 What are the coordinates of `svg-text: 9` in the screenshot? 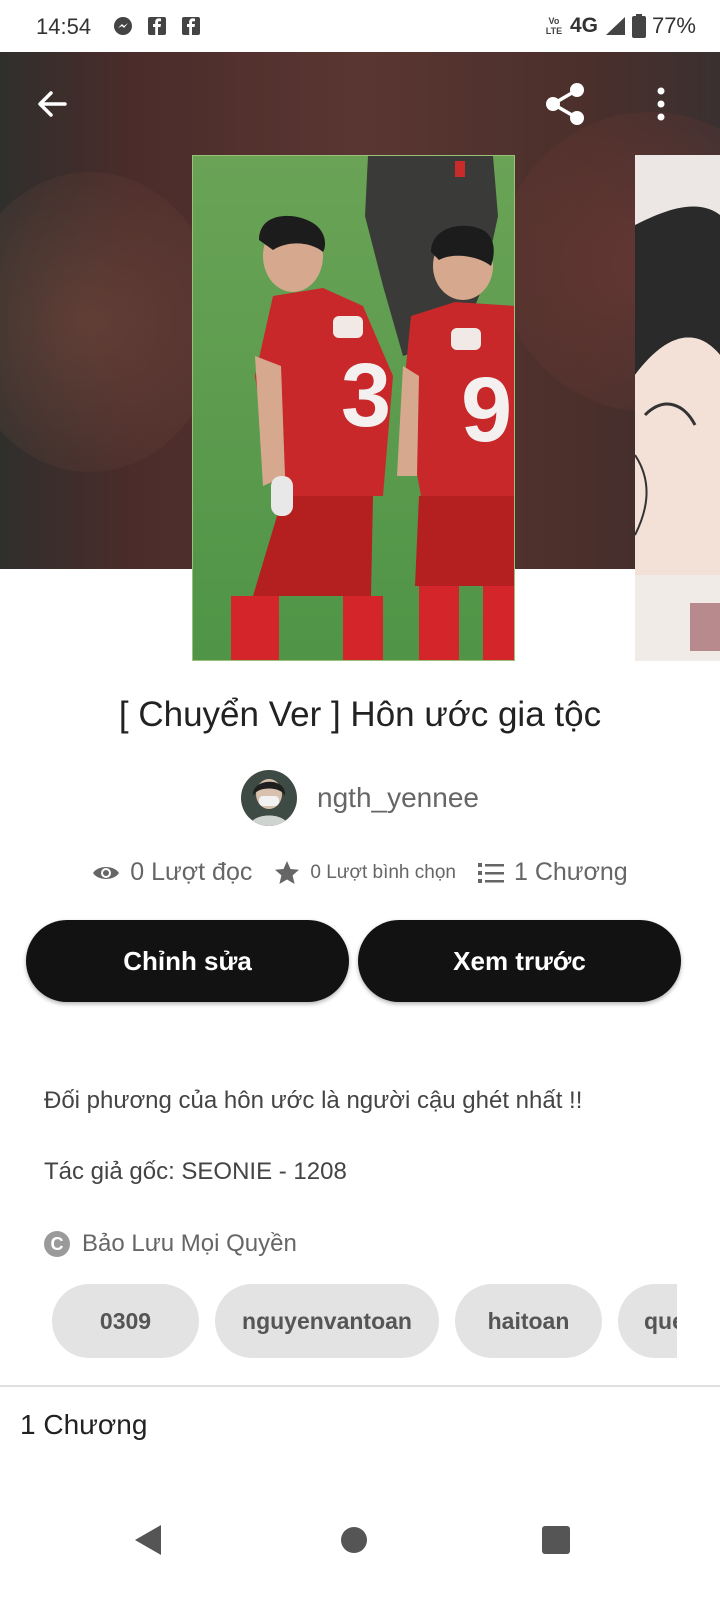 It's located at (486, 410).